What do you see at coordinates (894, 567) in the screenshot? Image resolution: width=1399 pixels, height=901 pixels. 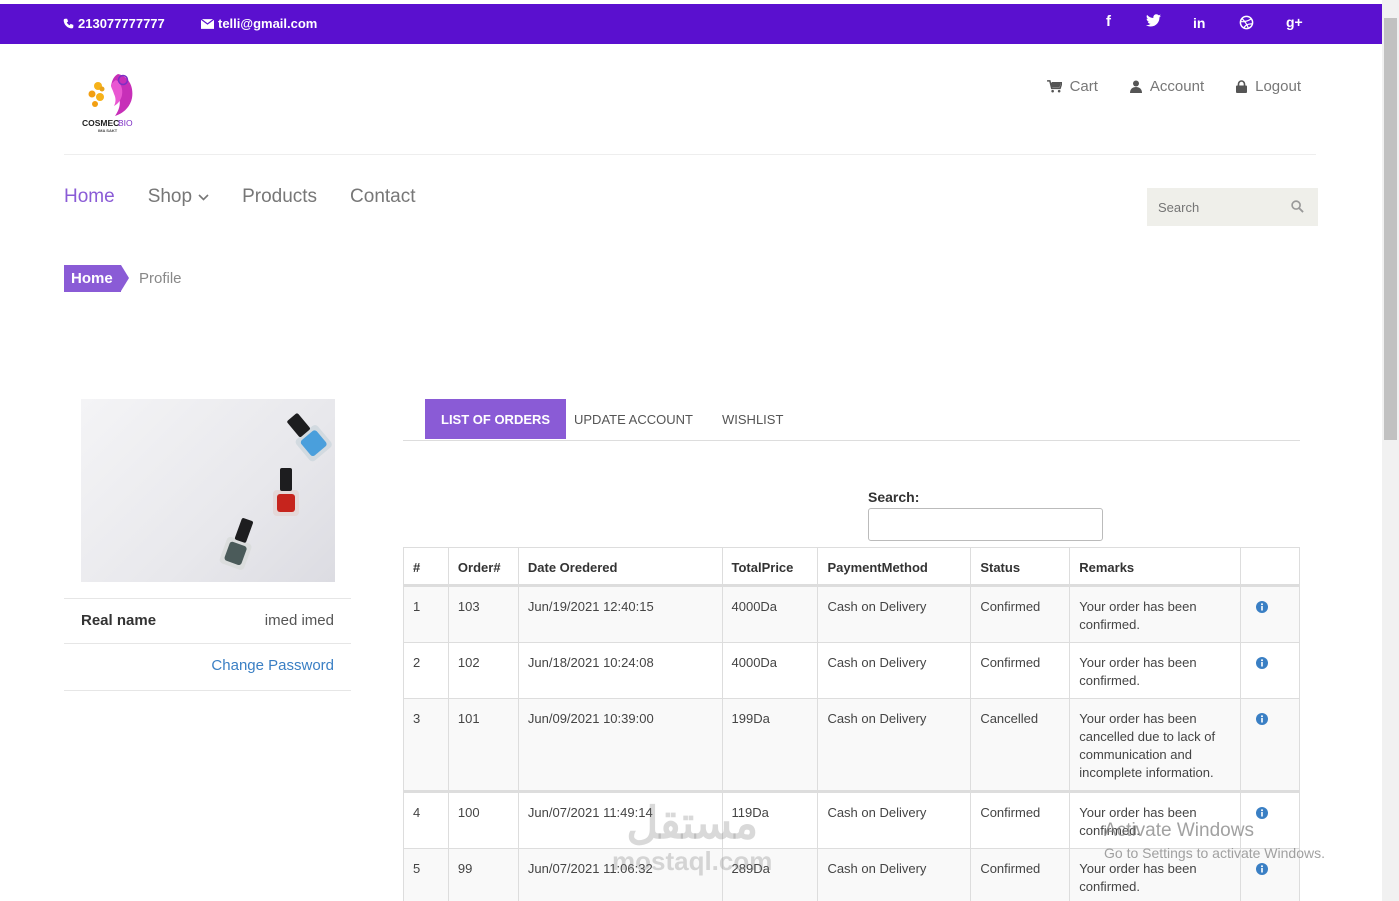 I see `column-header: PaymentMethod` at bounding box center [894, 567].